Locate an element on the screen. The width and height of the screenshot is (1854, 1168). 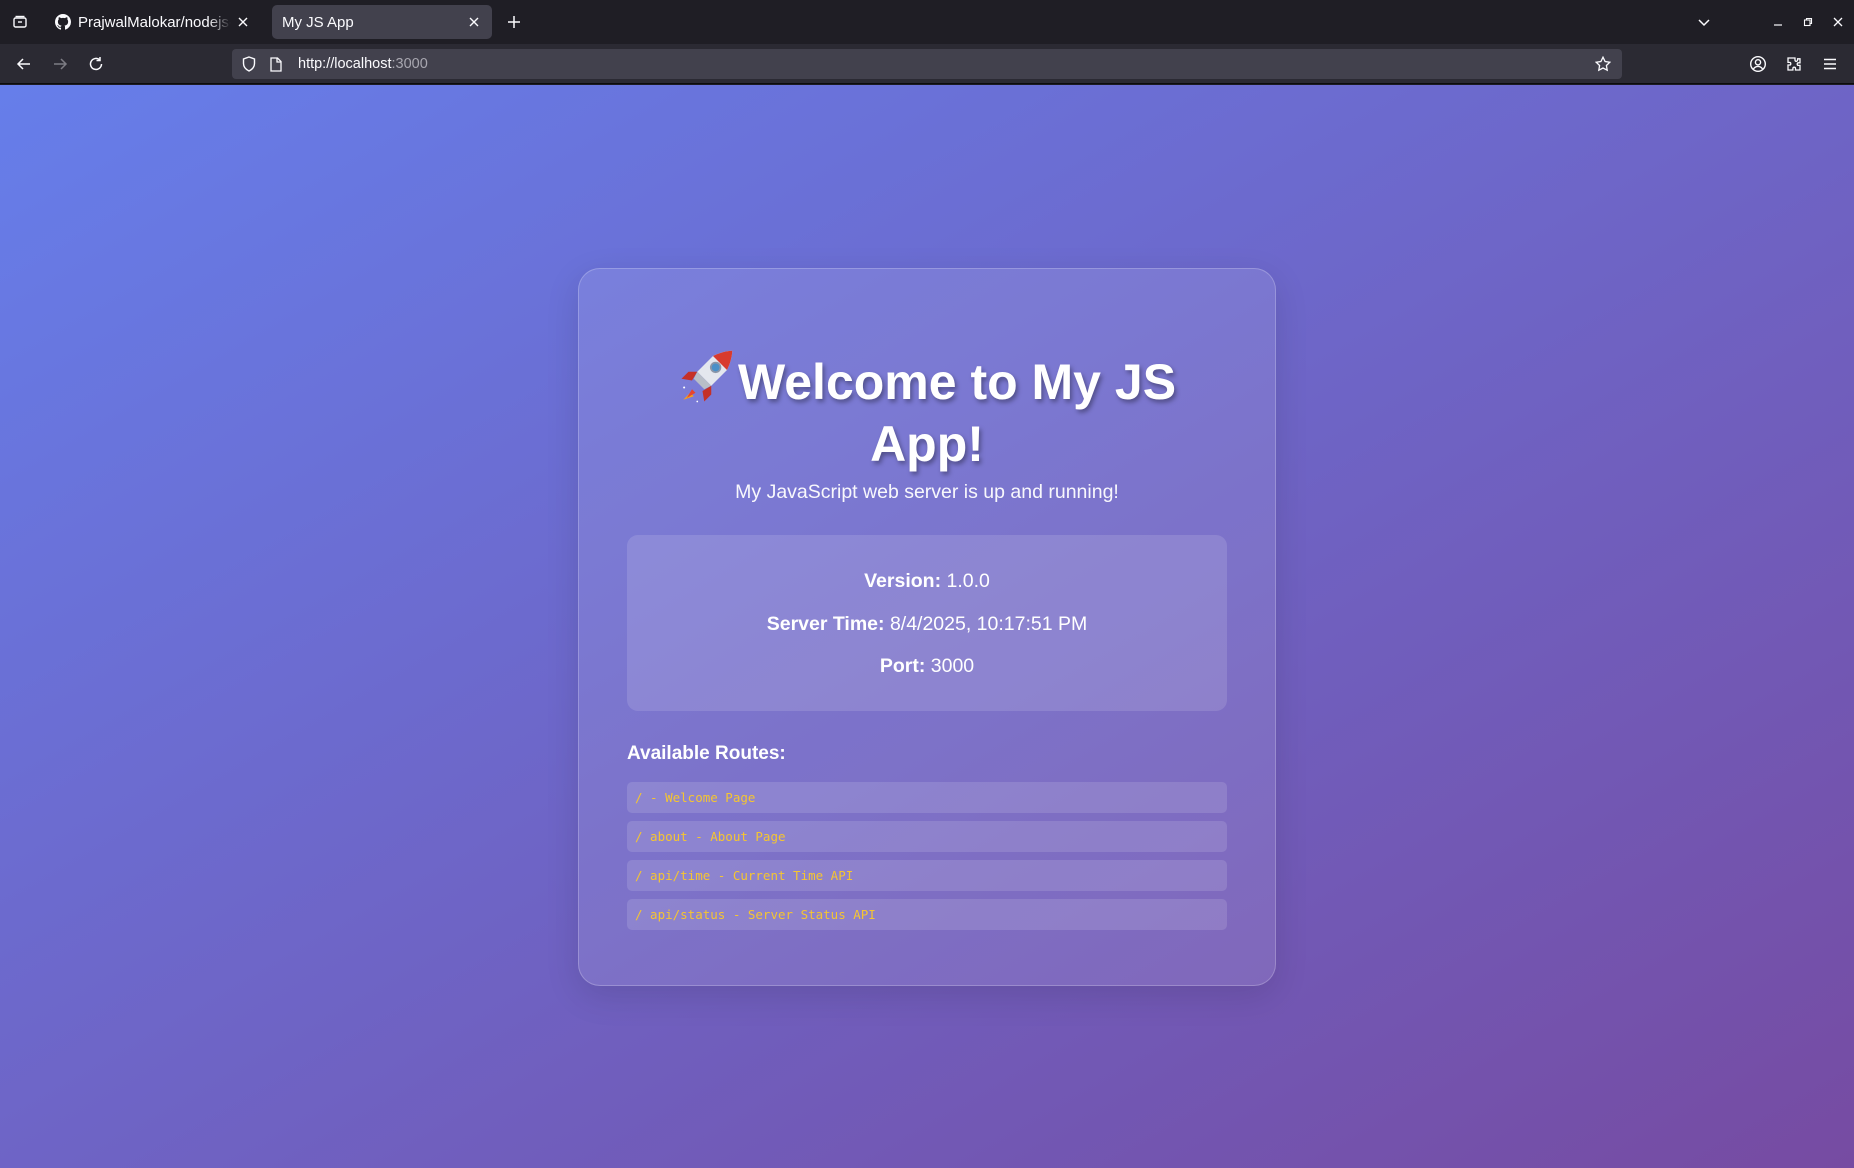
page-icon is located at coordinates (276, 64).